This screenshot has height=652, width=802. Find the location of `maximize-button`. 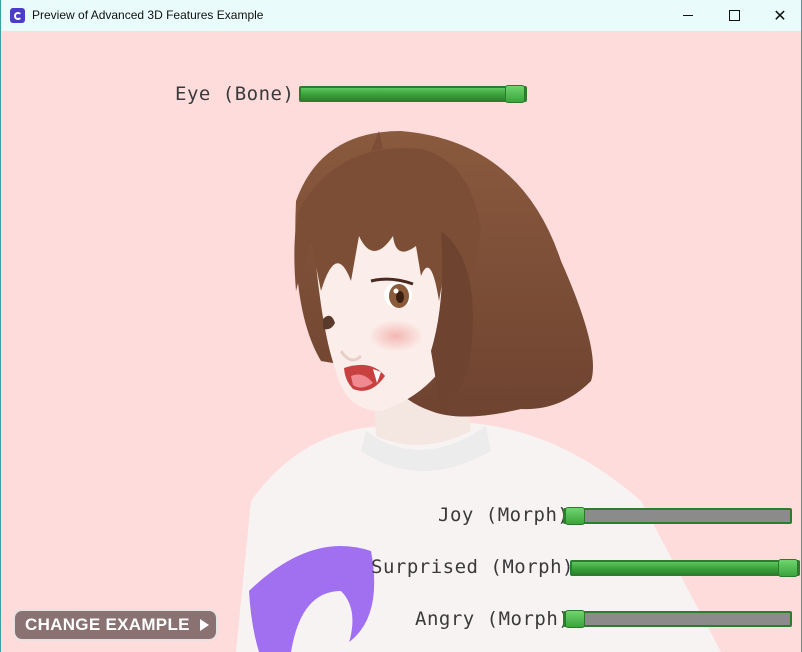

maximize-button is located at coordinates (734, 15).